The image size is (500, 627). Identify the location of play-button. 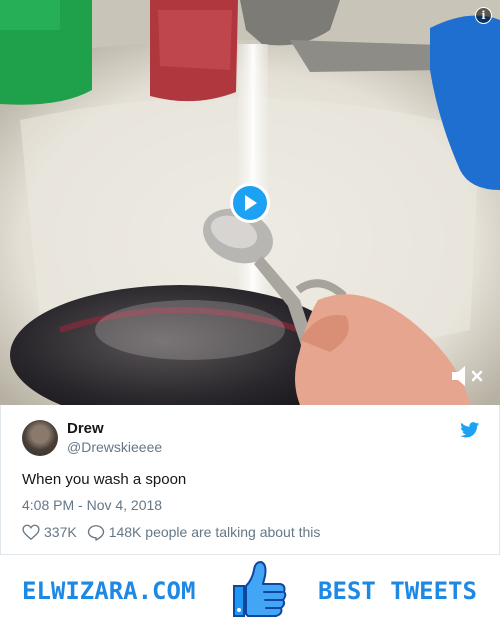
(250, 203).